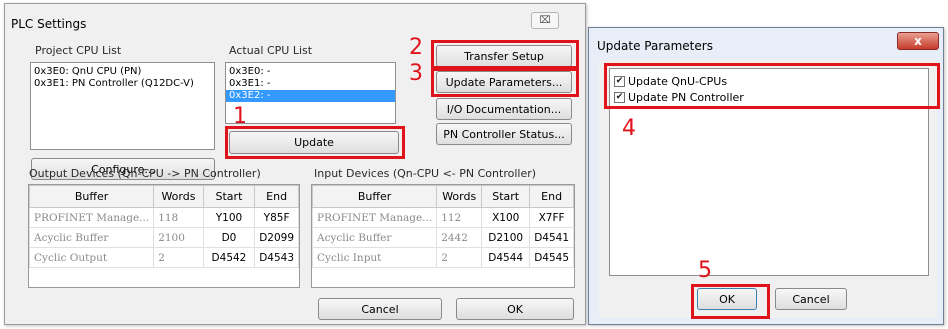 Image resolution: width=948 pixels, height=329 pixels. What do you see at coordinates (416, 73) in the screenshot?
I see `step-number-3: 3` at bounding box center [416, 73].